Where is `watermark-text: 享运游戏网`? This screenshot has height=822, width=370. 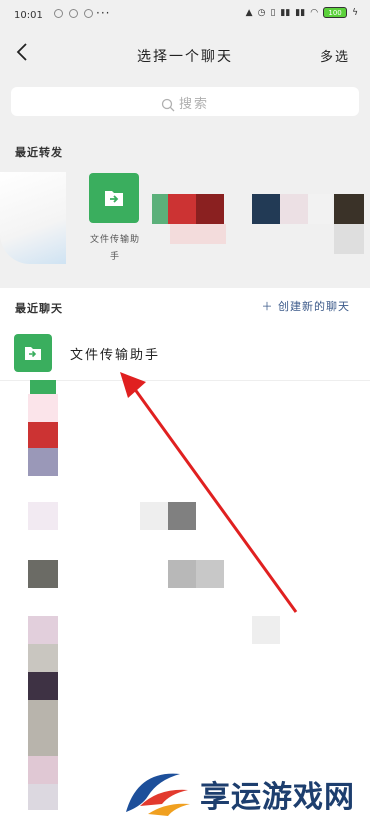
watermark-text: 享运游戏网 is located at coordinates (277, 797).